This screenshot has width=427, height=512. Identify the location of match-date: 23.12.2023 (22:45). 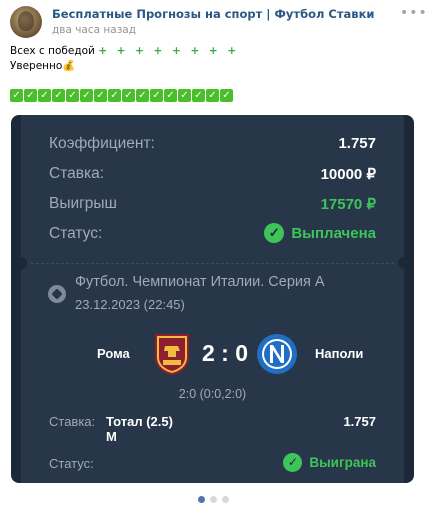
(130, 304).